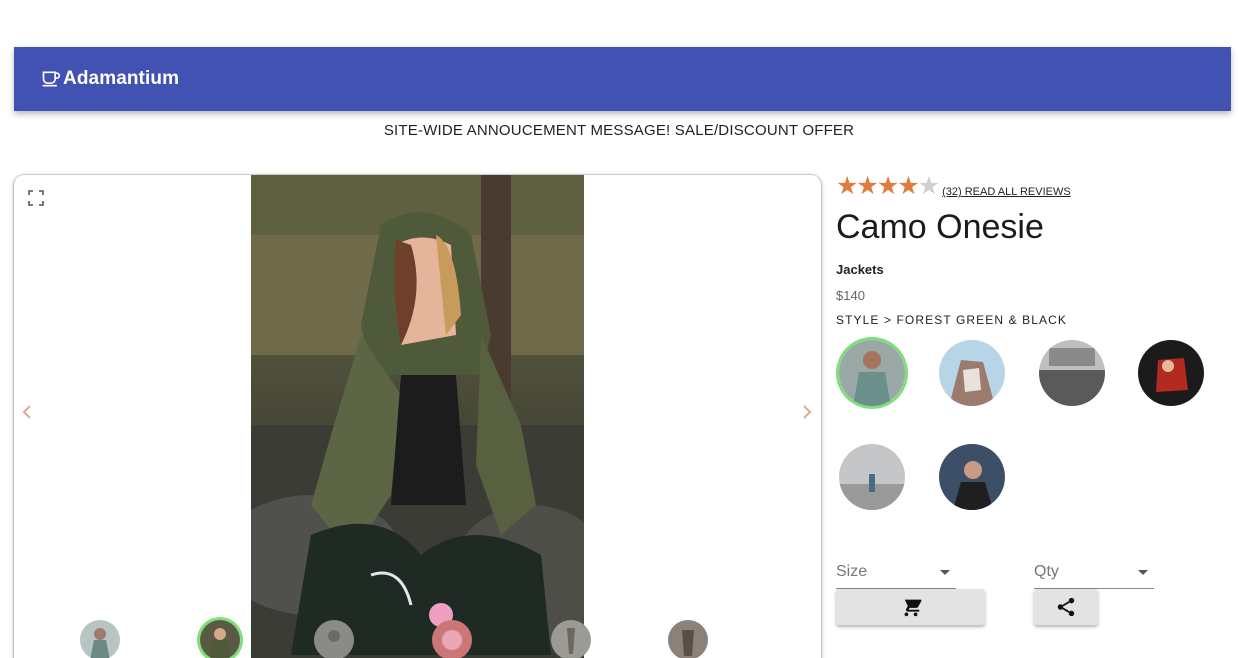  What do you see at coordinates (852, 571) in the screenshot?
I see `size-select-label: Size` at bounding box center [852, 571].